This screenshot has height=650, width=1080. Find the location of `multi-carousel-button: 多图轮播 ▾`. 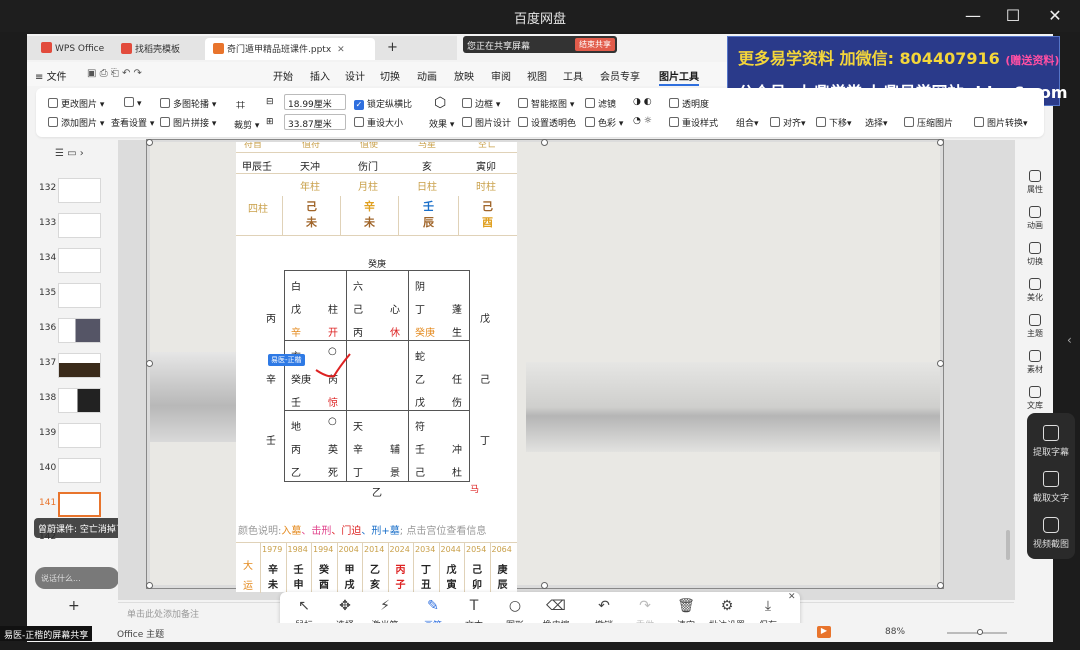

multi-carousel-button: 多图轮播 ▾ is located at coordinates (188, 103).